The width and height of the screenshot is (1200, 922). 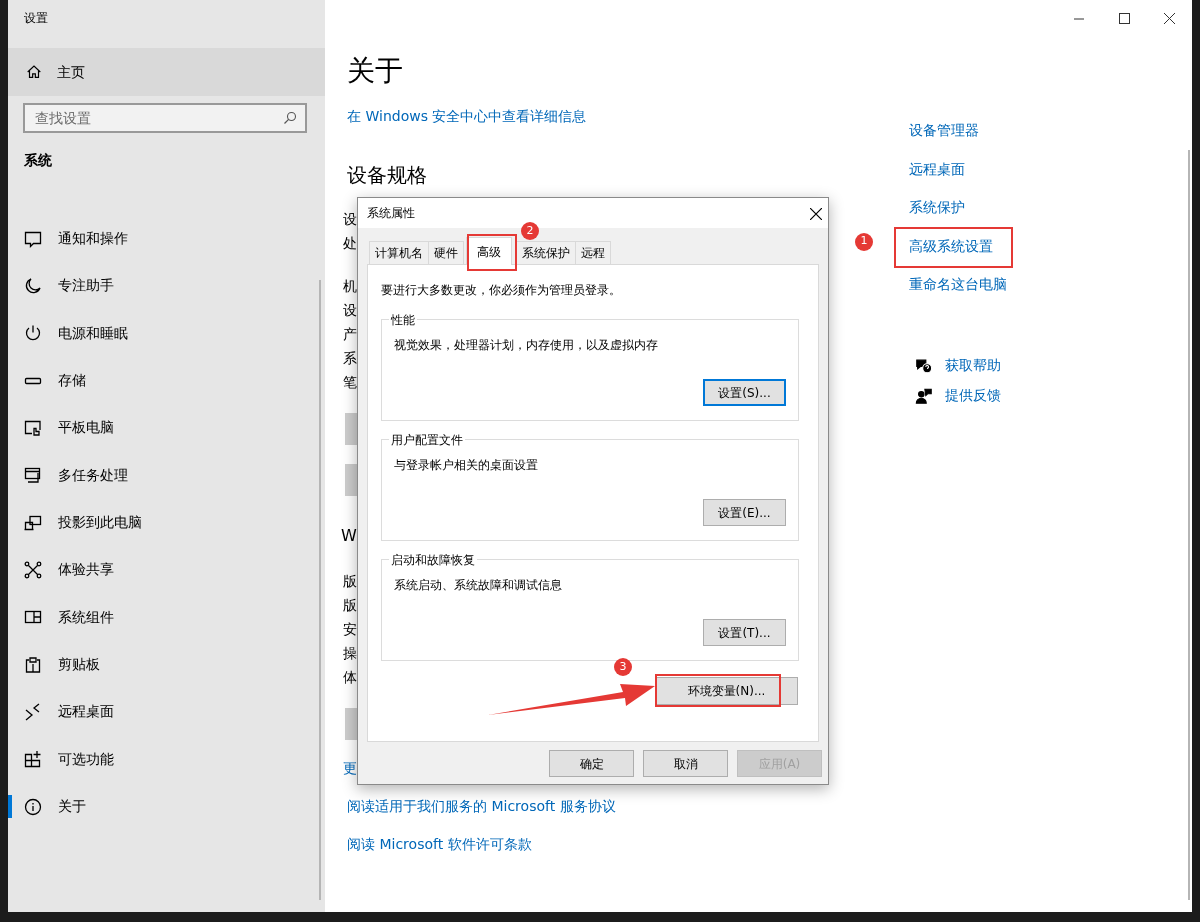 What do you see at coordinates (864, 241) in the screenshot?
I see `step-badge: 1` at bounding box center [864, 241].